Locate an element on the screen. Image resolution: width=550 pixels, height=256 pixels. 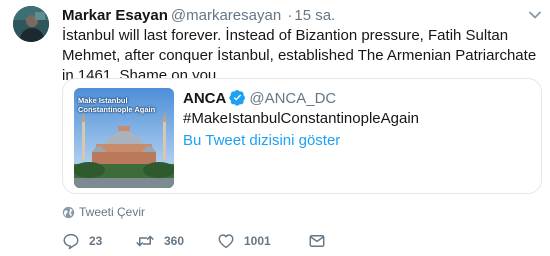
globe-icon is located at coordinates (68, 212).